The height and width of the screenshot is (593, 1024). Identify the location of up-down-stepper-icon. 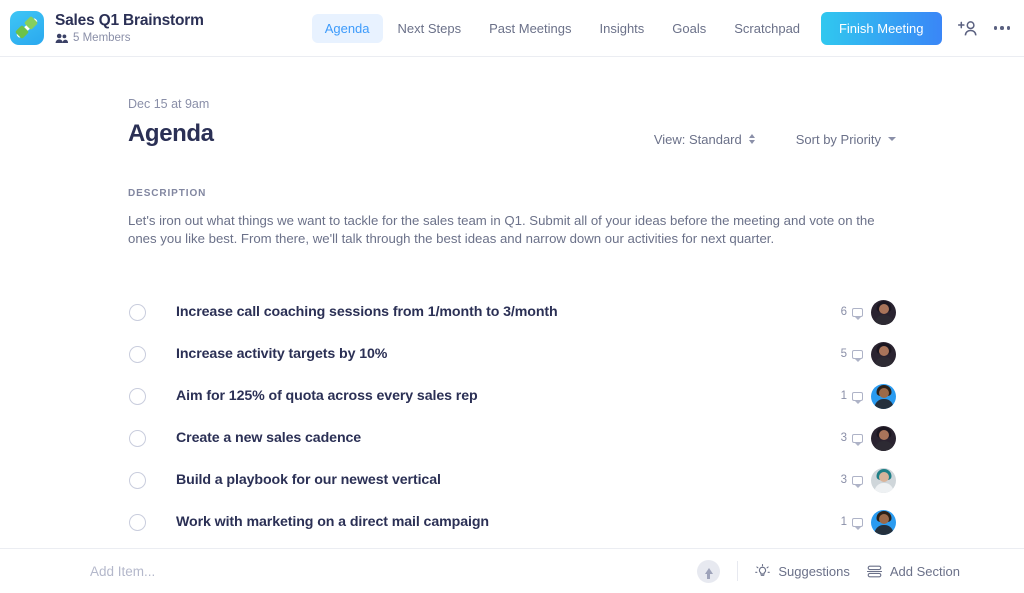
(751, 139).